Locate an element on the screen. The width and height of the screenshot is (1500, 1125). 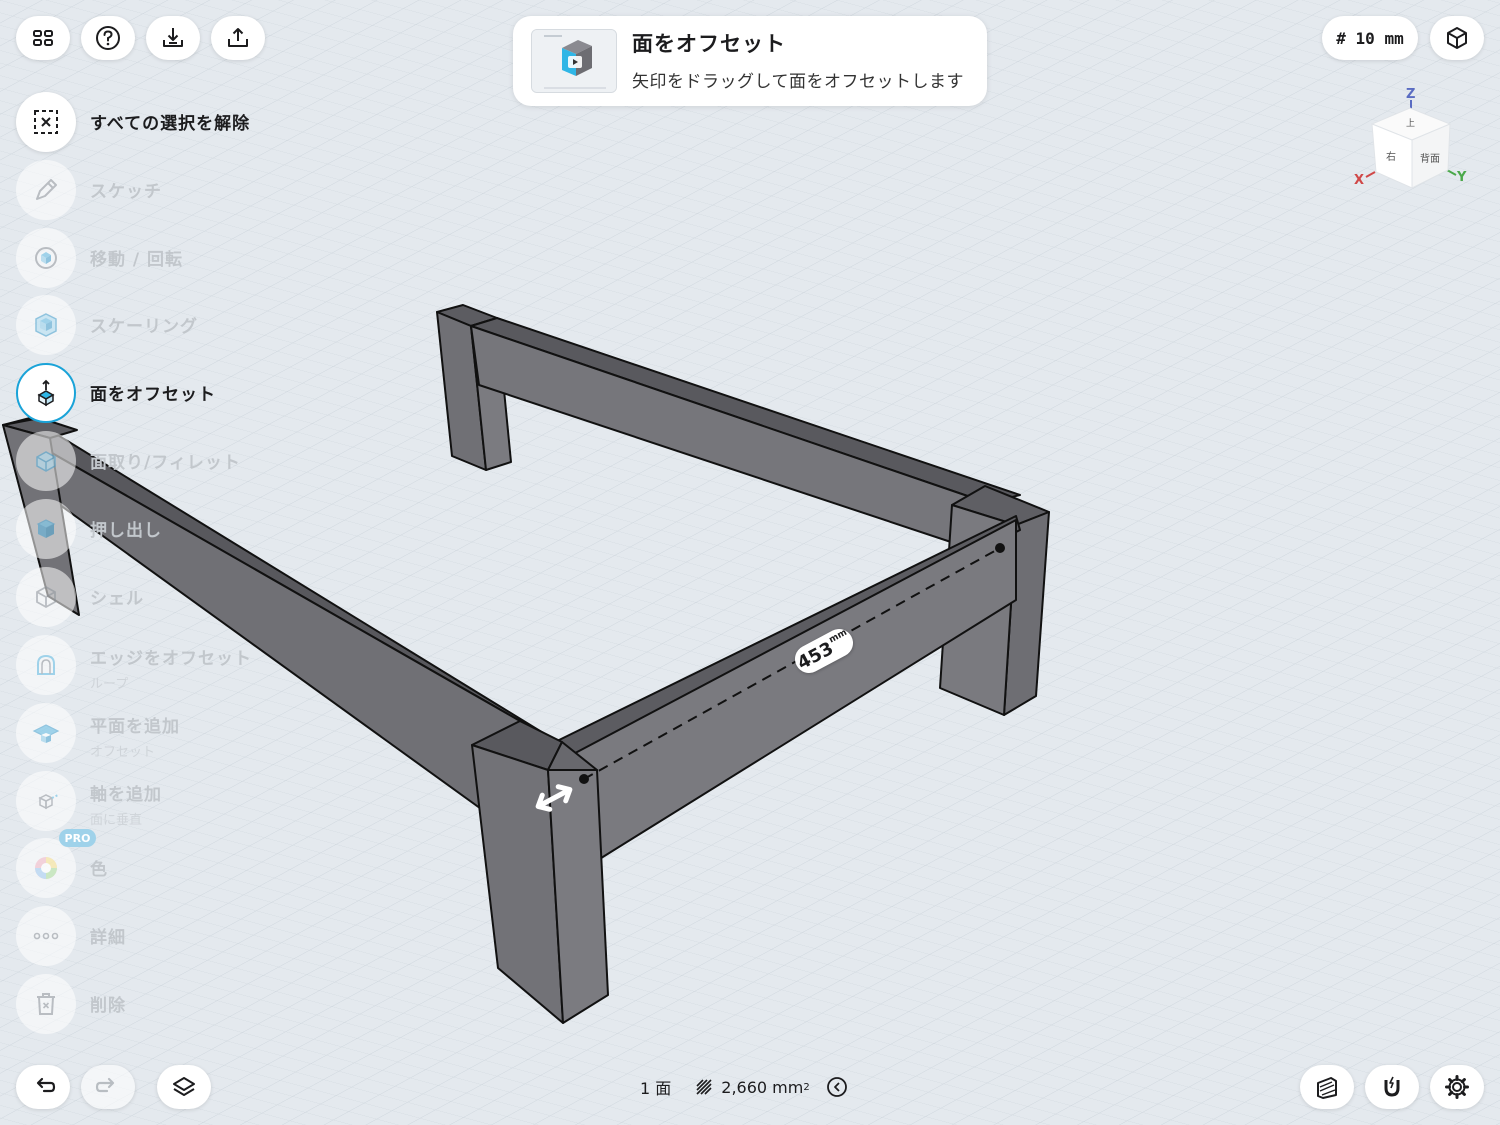
layers-button is located at coordinates (184, 1087).